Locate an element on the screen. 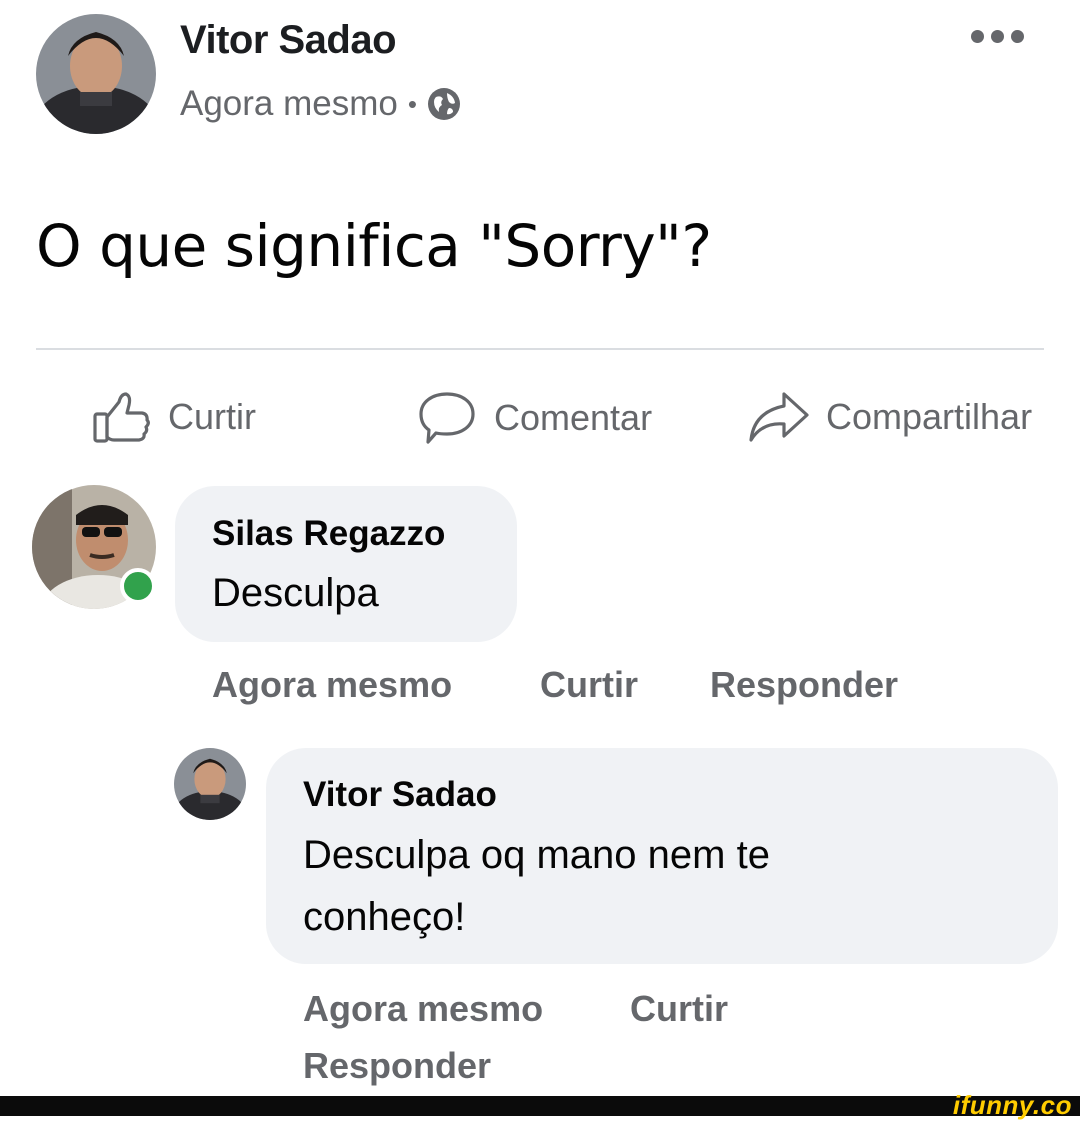  share-label: Compartilhar is located at coordinates (929, 416).